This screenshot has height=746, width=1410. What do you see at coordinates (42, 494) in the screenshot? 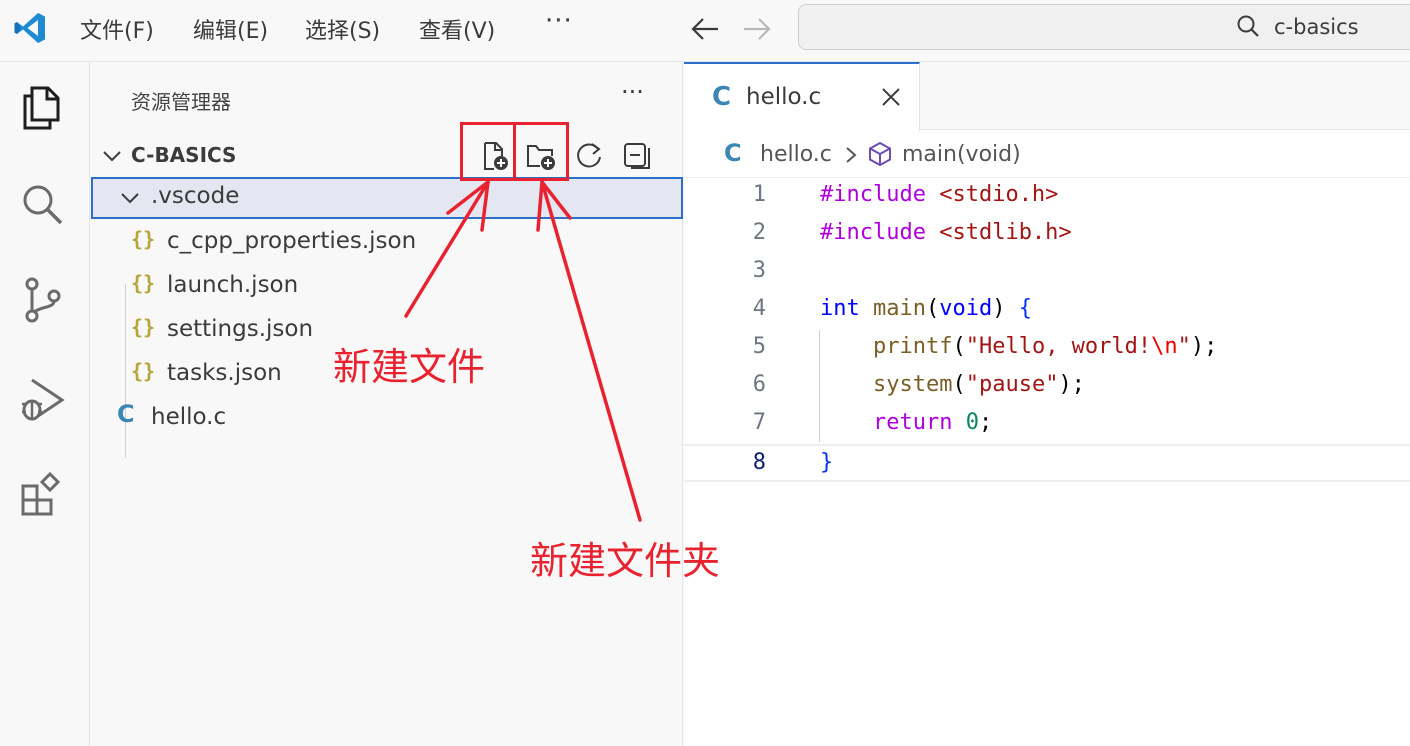
I see `extensions-icon` at bounding box center [42, 494].